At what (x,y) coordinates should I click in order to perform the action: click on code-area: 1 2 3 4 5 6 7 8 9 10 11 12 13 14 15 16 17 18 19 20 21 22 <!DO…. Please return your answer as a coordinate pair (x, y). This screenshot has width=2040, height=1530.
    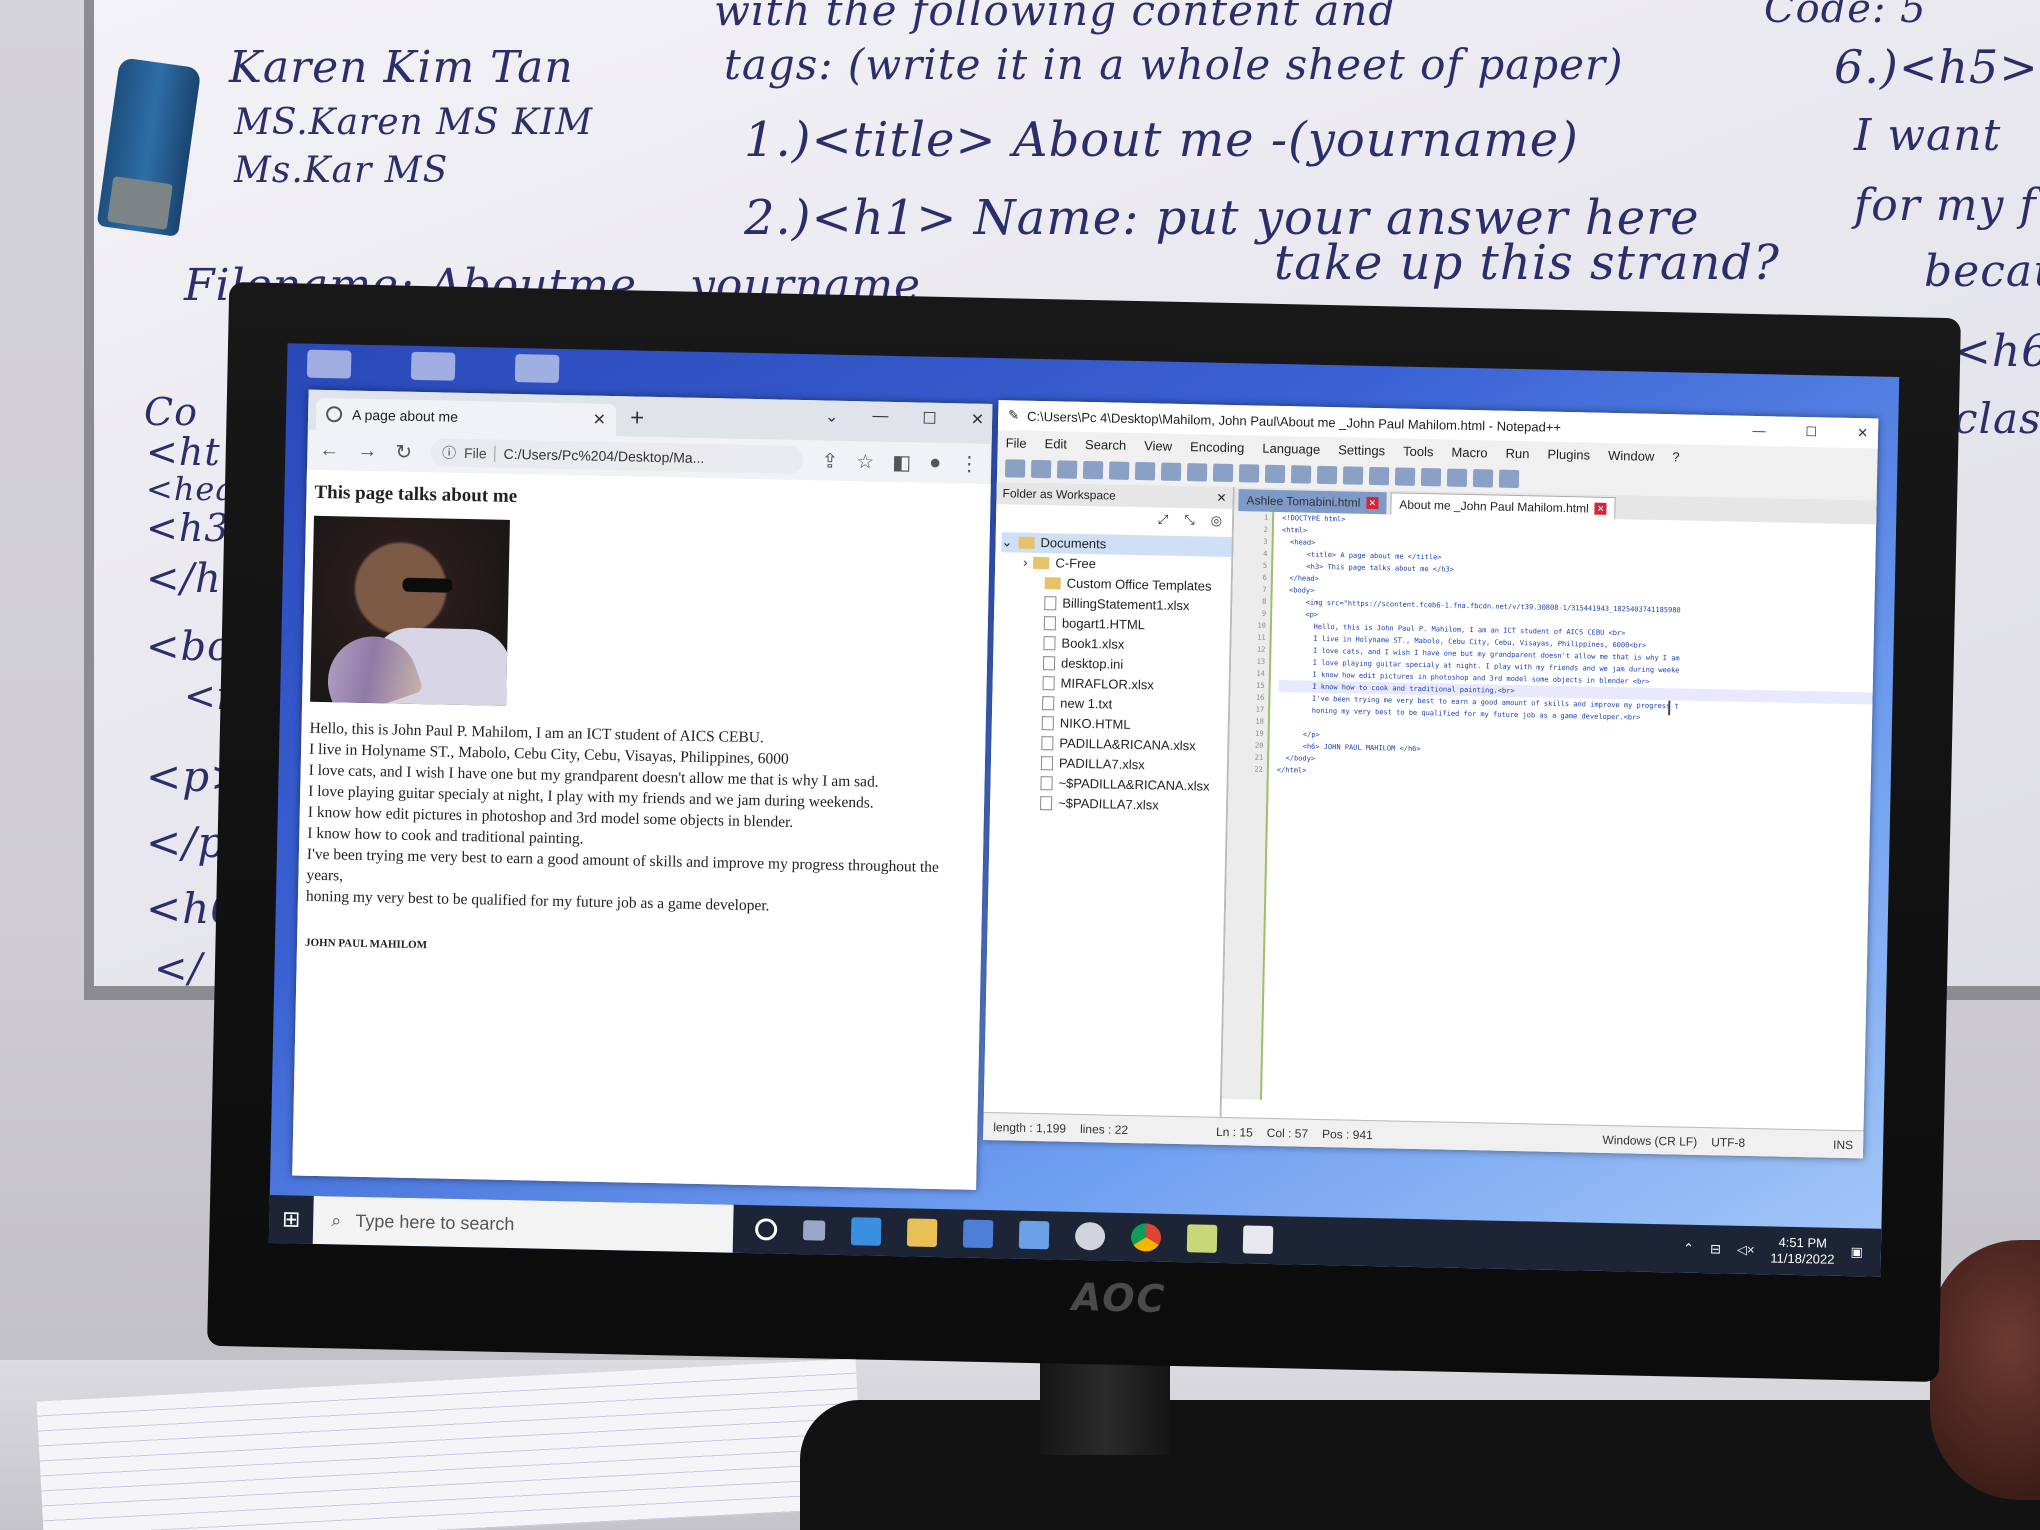
    Looking at the image, I should click on (1548, 811).